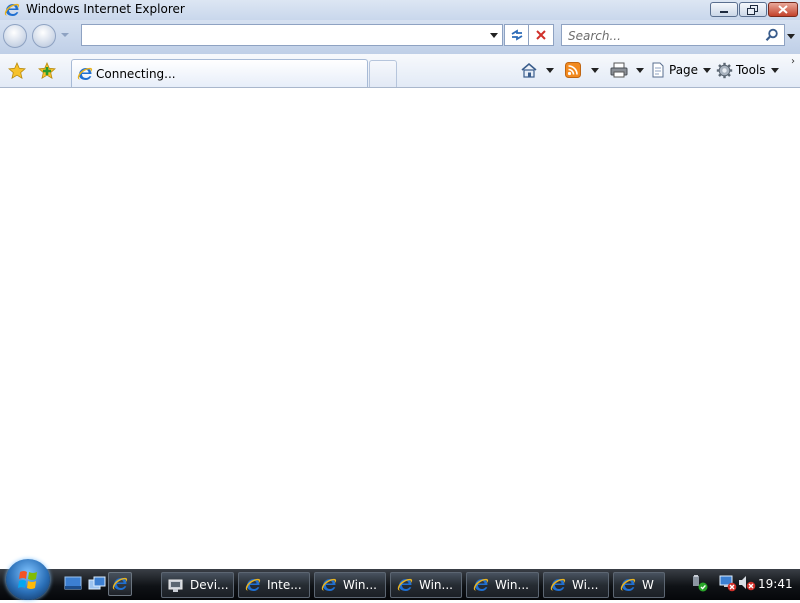  I want to click on quick-launch-ie-button, so click(120, 584).